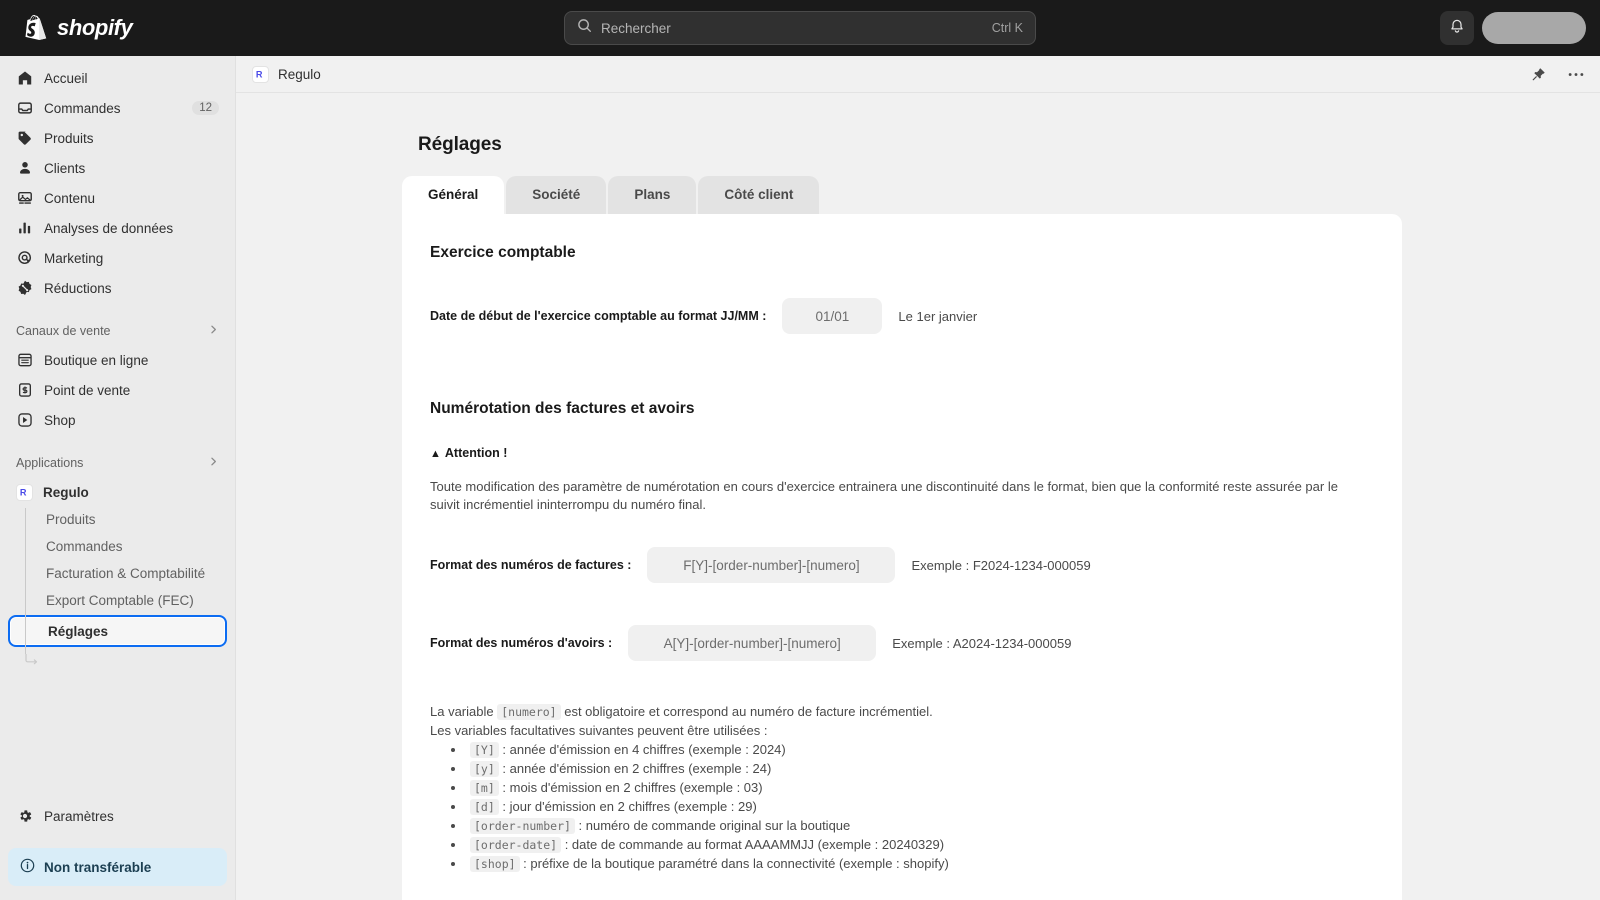 The width and height of the screenshot is (1600, 900). Describe the element at coordinates (25, 168) in the screenshot. I see `person-icon` at that location.